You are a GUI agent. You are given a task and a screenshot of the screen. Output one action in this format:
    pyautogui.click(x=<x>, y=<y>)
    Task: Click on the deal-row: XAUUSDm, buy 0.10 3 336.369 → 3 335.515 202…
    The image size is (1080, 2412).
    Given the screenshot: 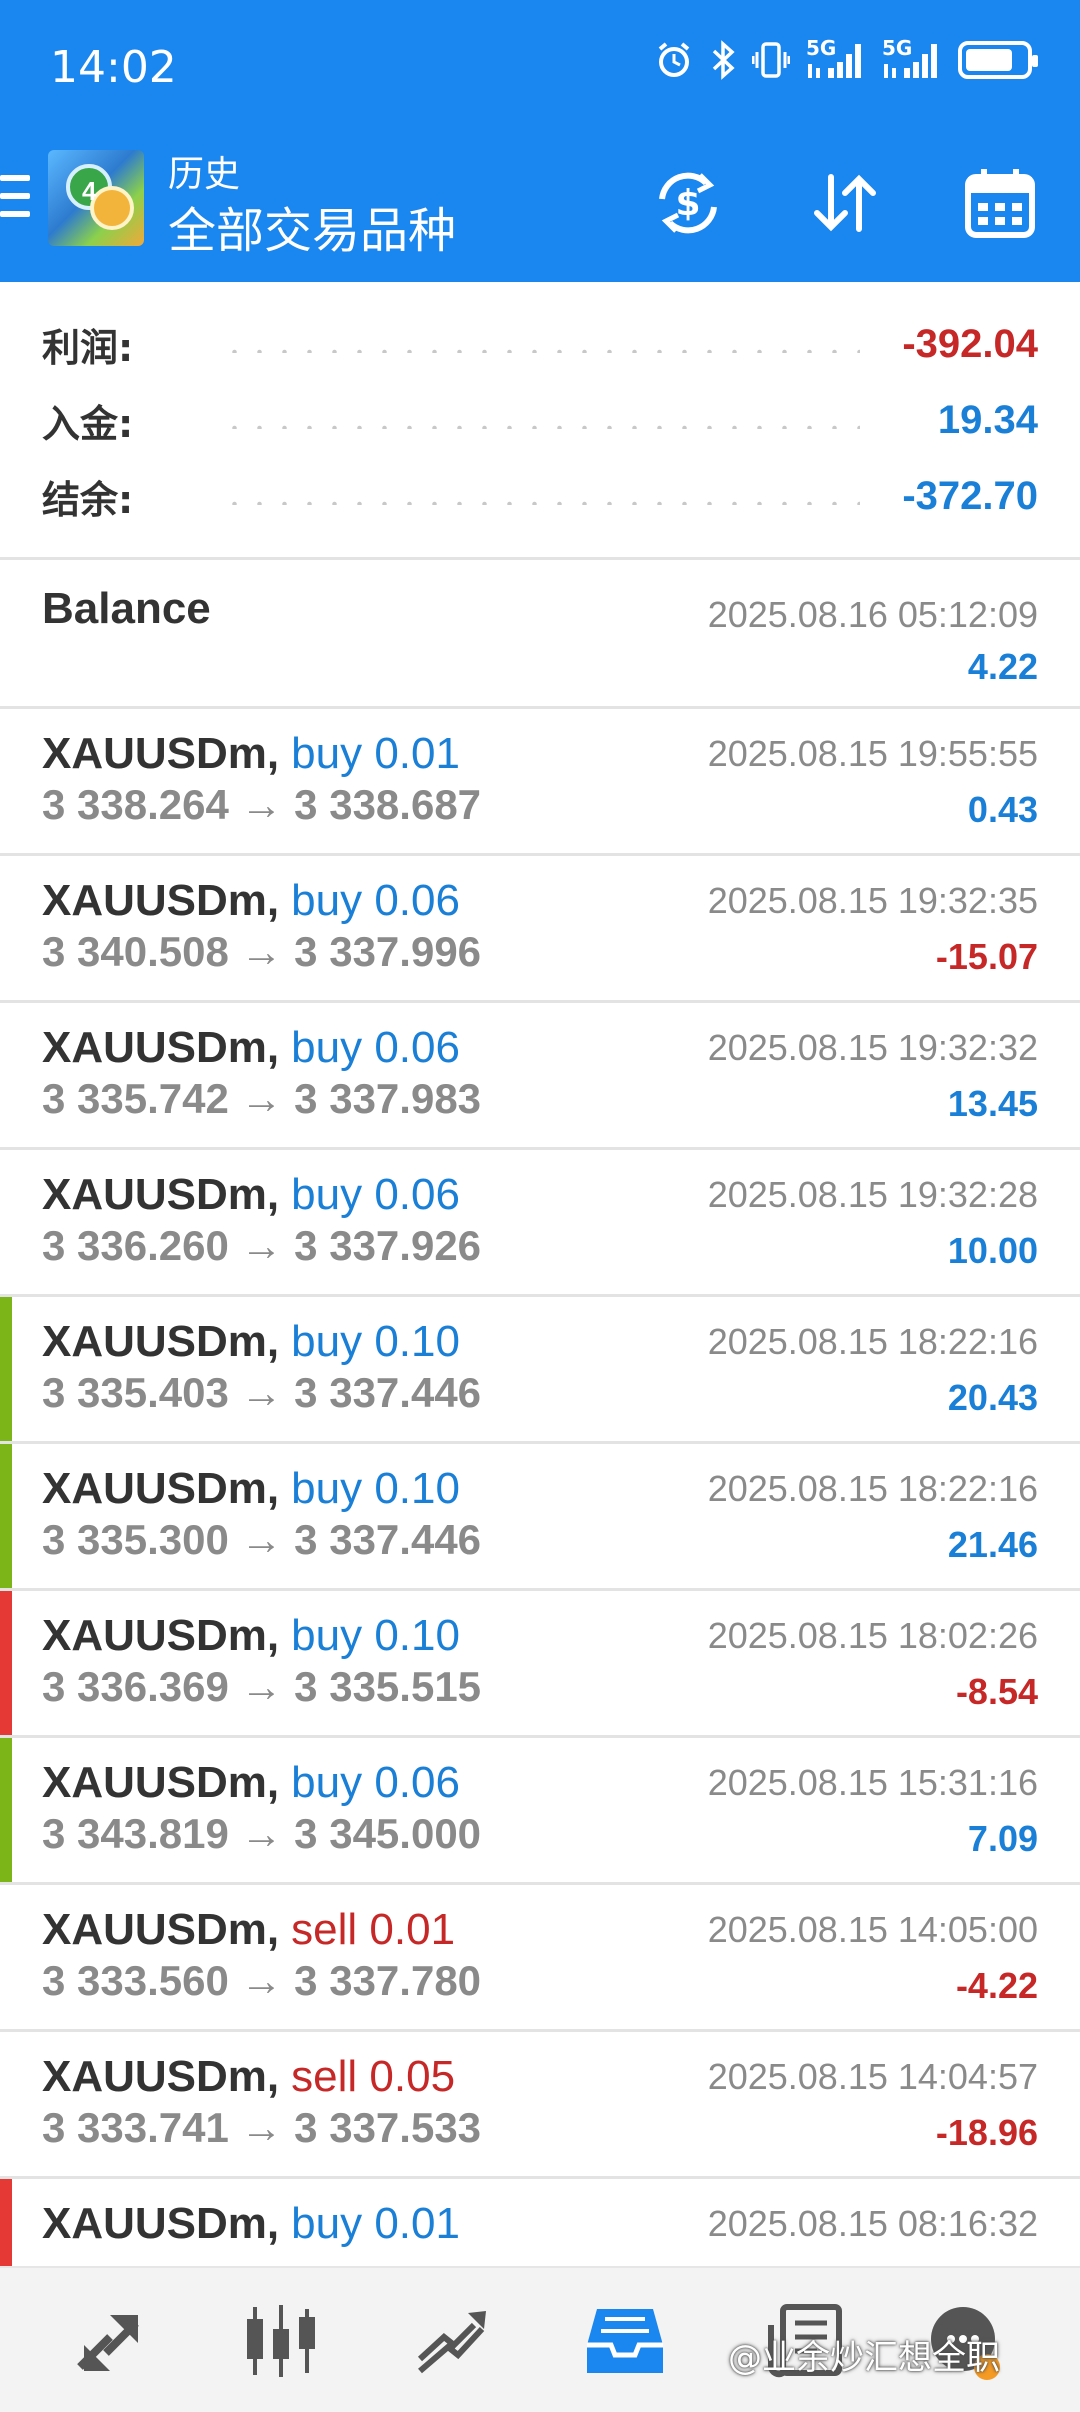 What is the action you would take?
    pyautogui.click(x=540, y=1664)
    